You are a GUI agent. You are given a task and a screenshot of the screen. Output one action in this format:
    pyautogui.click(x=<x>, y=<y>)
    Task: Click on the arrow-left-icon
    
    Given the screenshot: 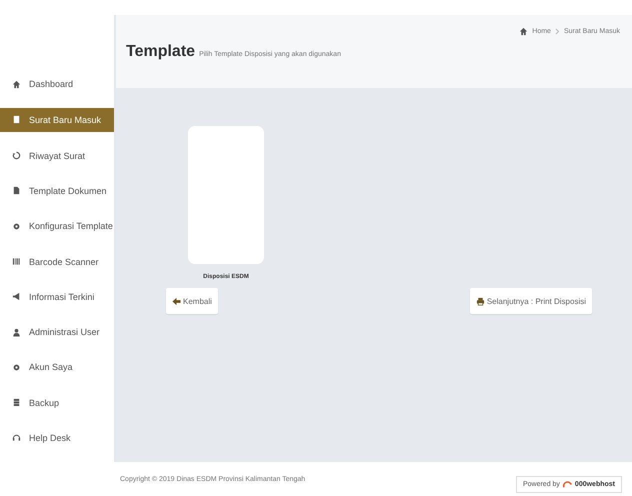 What is the action you would take?
    pyautogui.click(x=176, y=301)
    